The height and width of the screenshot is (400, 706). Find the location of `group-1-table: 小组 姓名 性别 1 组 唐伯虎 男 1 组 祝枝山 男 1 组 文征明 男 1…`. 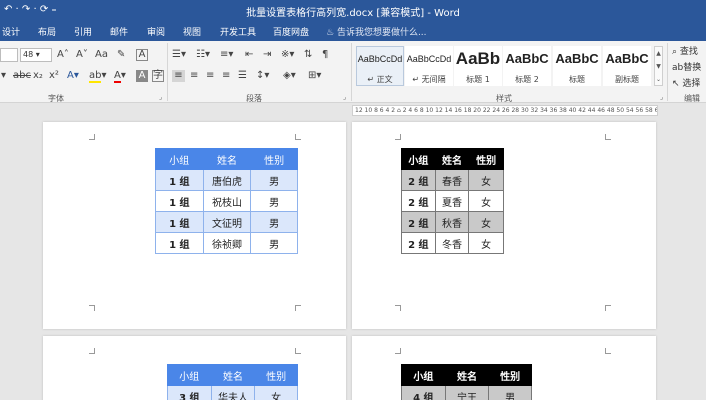

group-1-table: 小组 姓名 性别 1 组 唐伯虎 男 1 组 祝枝山 男 1 组 文征明 男 1… is located at coordinates (226, 201).